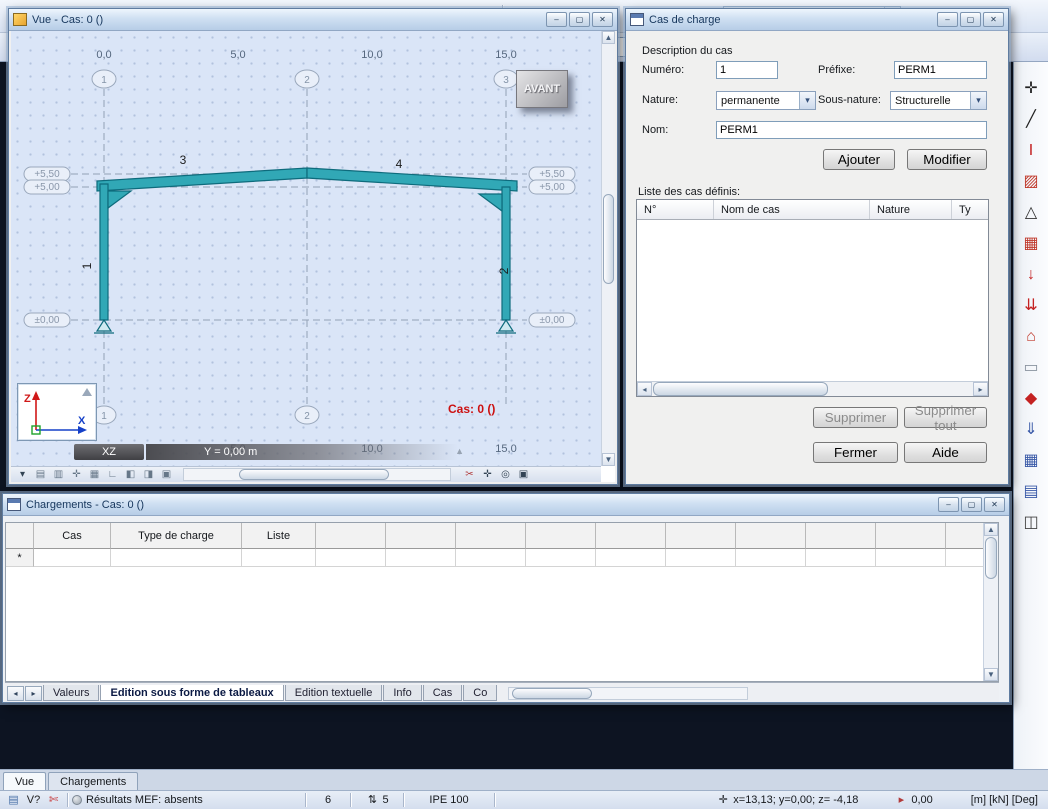  I want to click on column-header: Nom de cas, so click(792, 209).